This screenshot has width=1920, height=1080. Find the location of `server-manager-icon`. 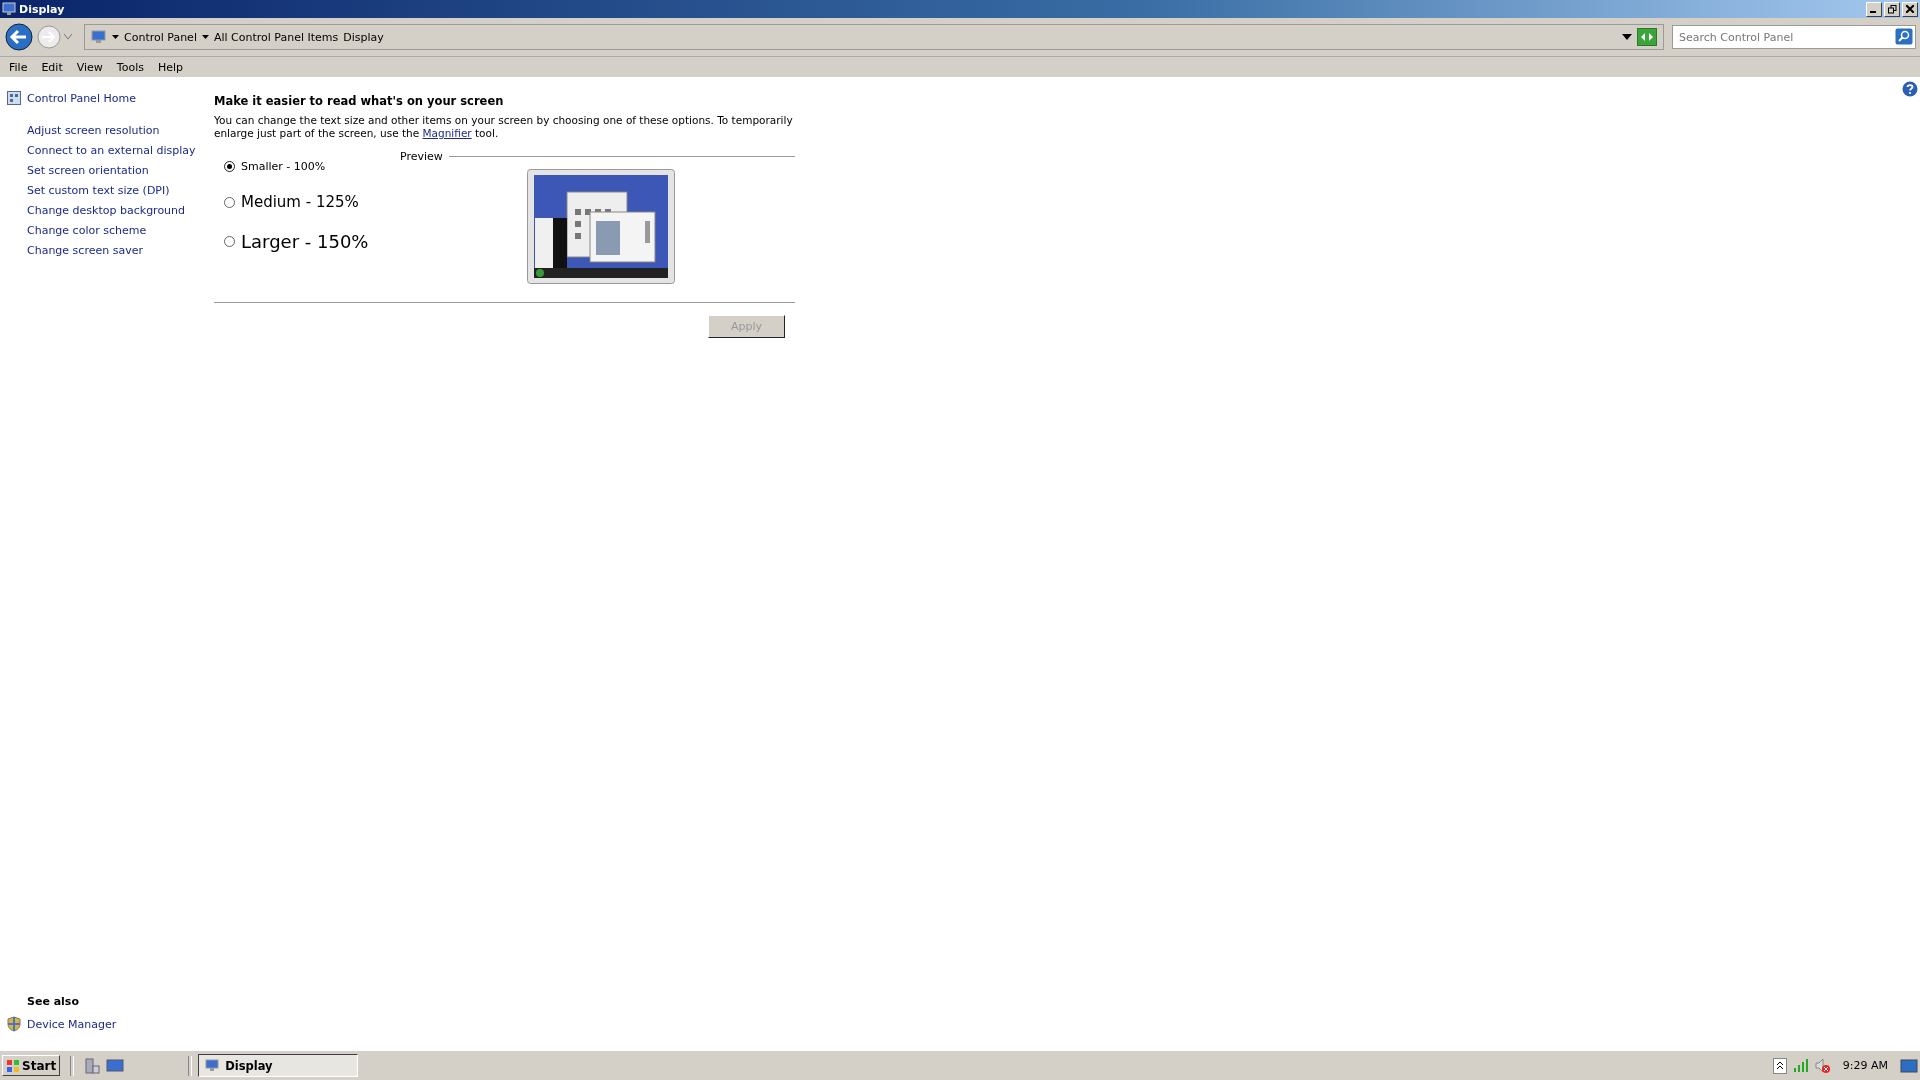

server-manager-icon is located at coordinates (92, 1065).